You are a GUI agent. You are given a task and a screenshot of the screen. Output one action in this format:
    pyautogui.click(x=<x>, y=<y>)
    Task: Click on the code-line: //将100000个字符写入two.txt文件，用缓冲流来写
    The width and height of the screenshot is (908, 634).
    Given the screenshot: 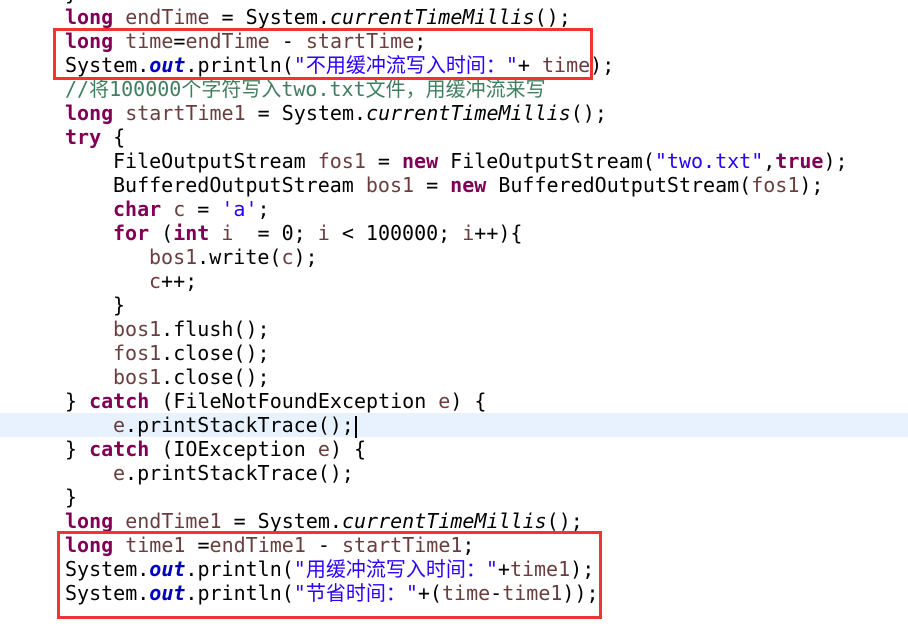 What is the action you would take?
    pyautogui.click(x=454, y=89)
    